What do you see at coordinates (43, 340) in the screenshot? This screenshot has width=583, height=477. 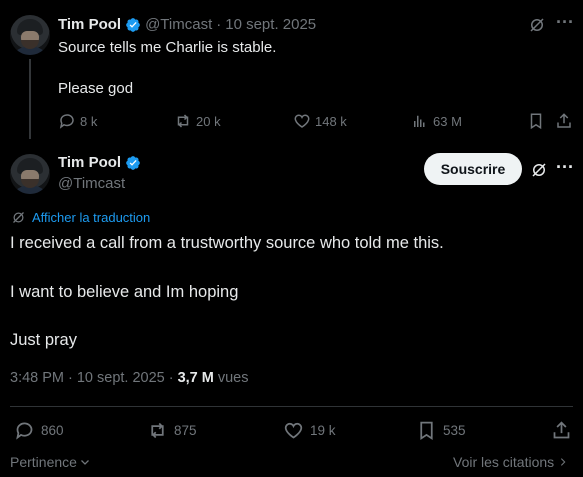 I see `main-tweet-text-line-3: Just pray` at bounding box center [43, 340].